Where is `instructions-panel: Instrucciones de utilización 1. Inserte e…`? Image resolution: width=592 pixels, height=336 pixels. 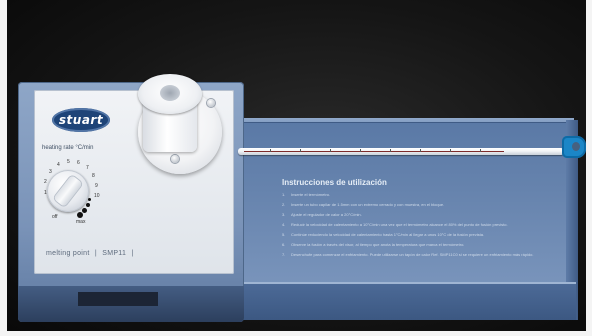 instructions-panel: Instrucciones de utilización 1. Inserte e… is located at coordinates (418, 220).